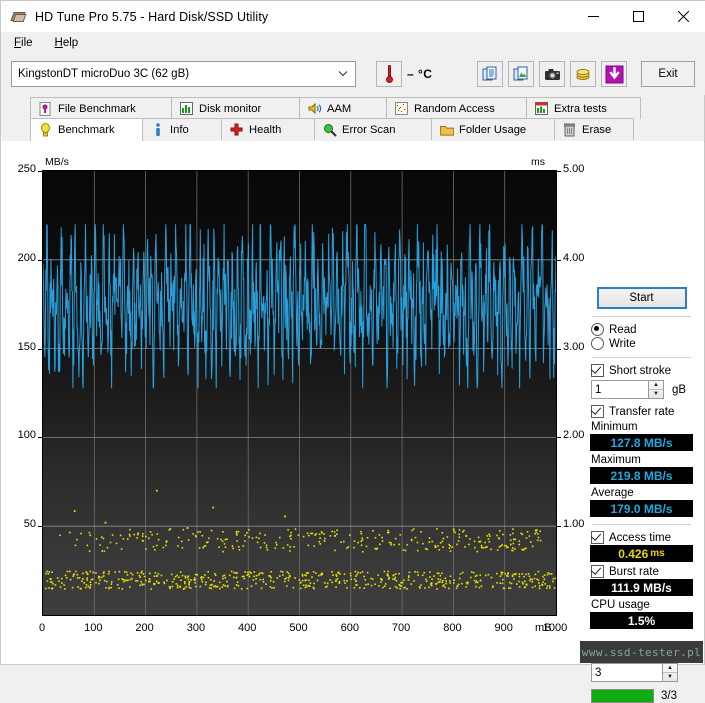 The height and width of the screenshot is (703, 705). Describe the element at coordinates (353, 43) in the screenshot. I see `menu-bar: File Help` at that location.